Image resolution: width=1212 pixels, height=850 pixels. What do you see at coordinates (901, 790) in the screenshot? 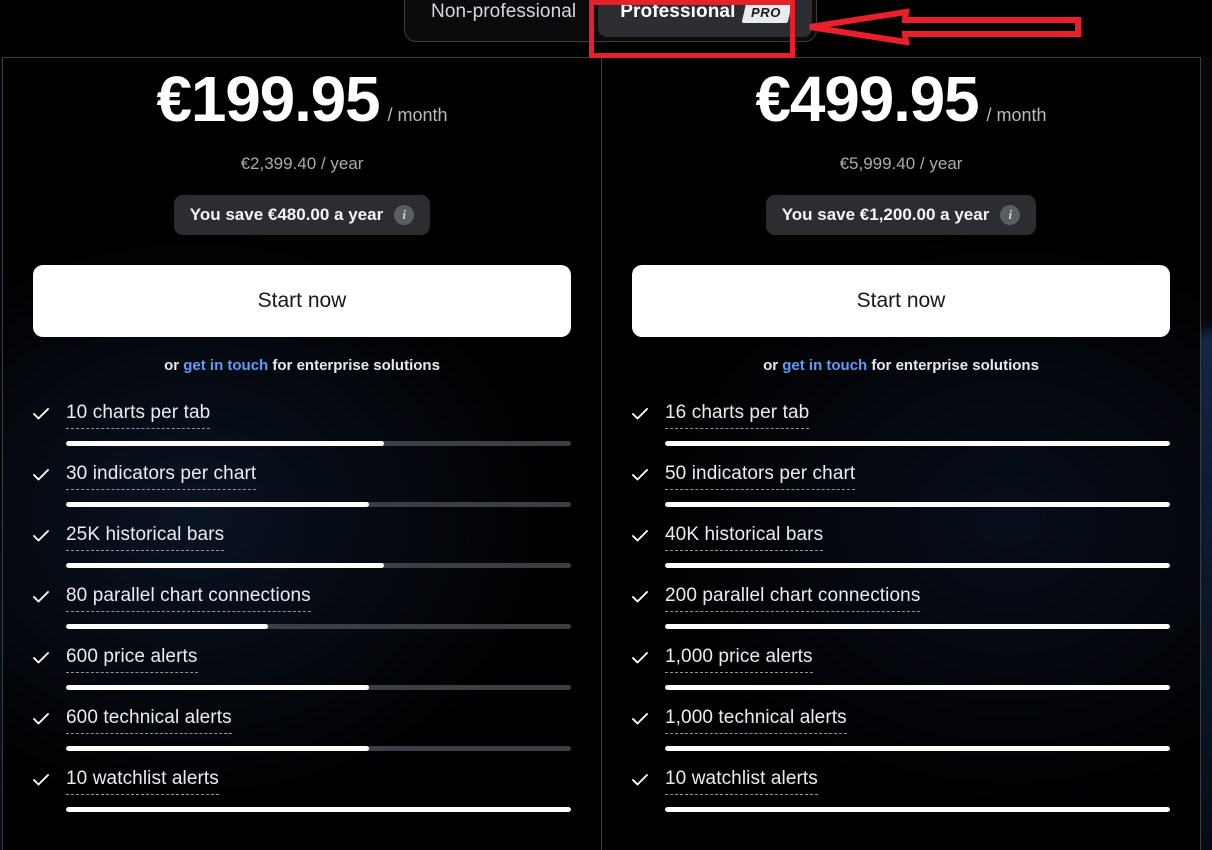
I see `feature-row: 10 watchlist alerts` at bounding box center [901, 790].